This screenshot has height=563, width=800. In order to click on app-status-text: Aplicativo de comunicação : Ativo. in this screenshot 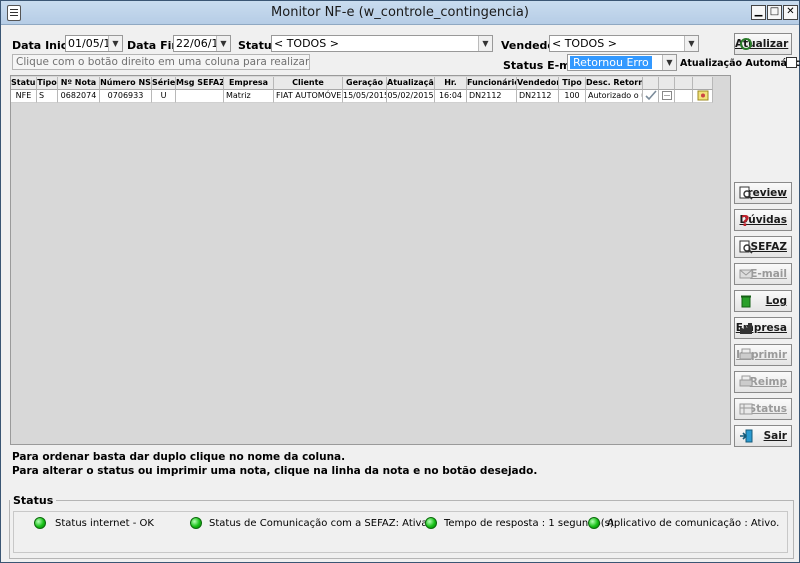, I will do `click(693, 523)`.